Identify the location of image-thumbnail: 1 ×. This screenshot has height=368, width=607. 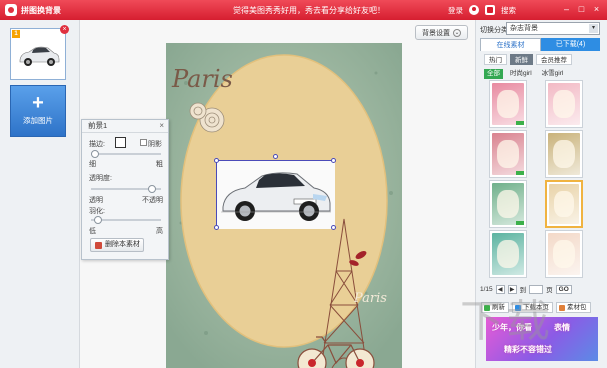
(39, 52).